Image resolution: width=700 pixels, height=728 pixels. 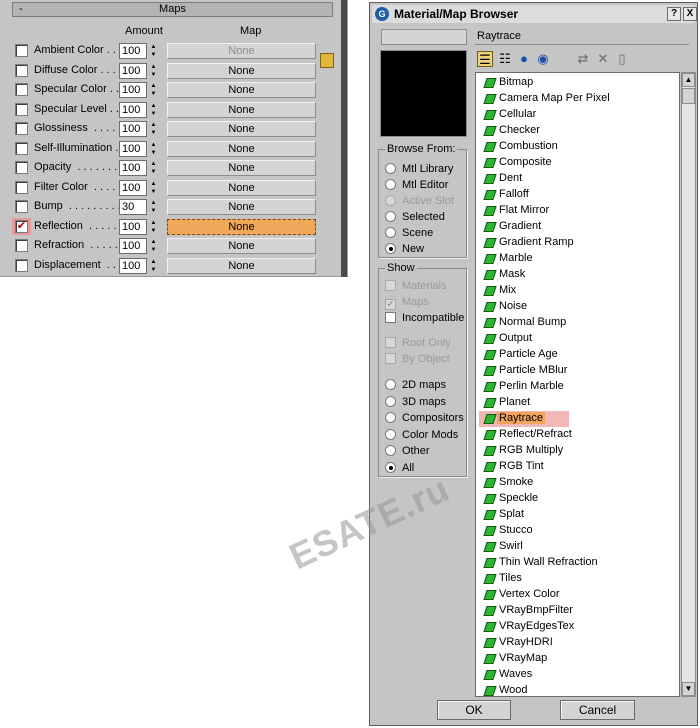 I want to click on large-icons-icon: ◉, so click(x=543, y=59).